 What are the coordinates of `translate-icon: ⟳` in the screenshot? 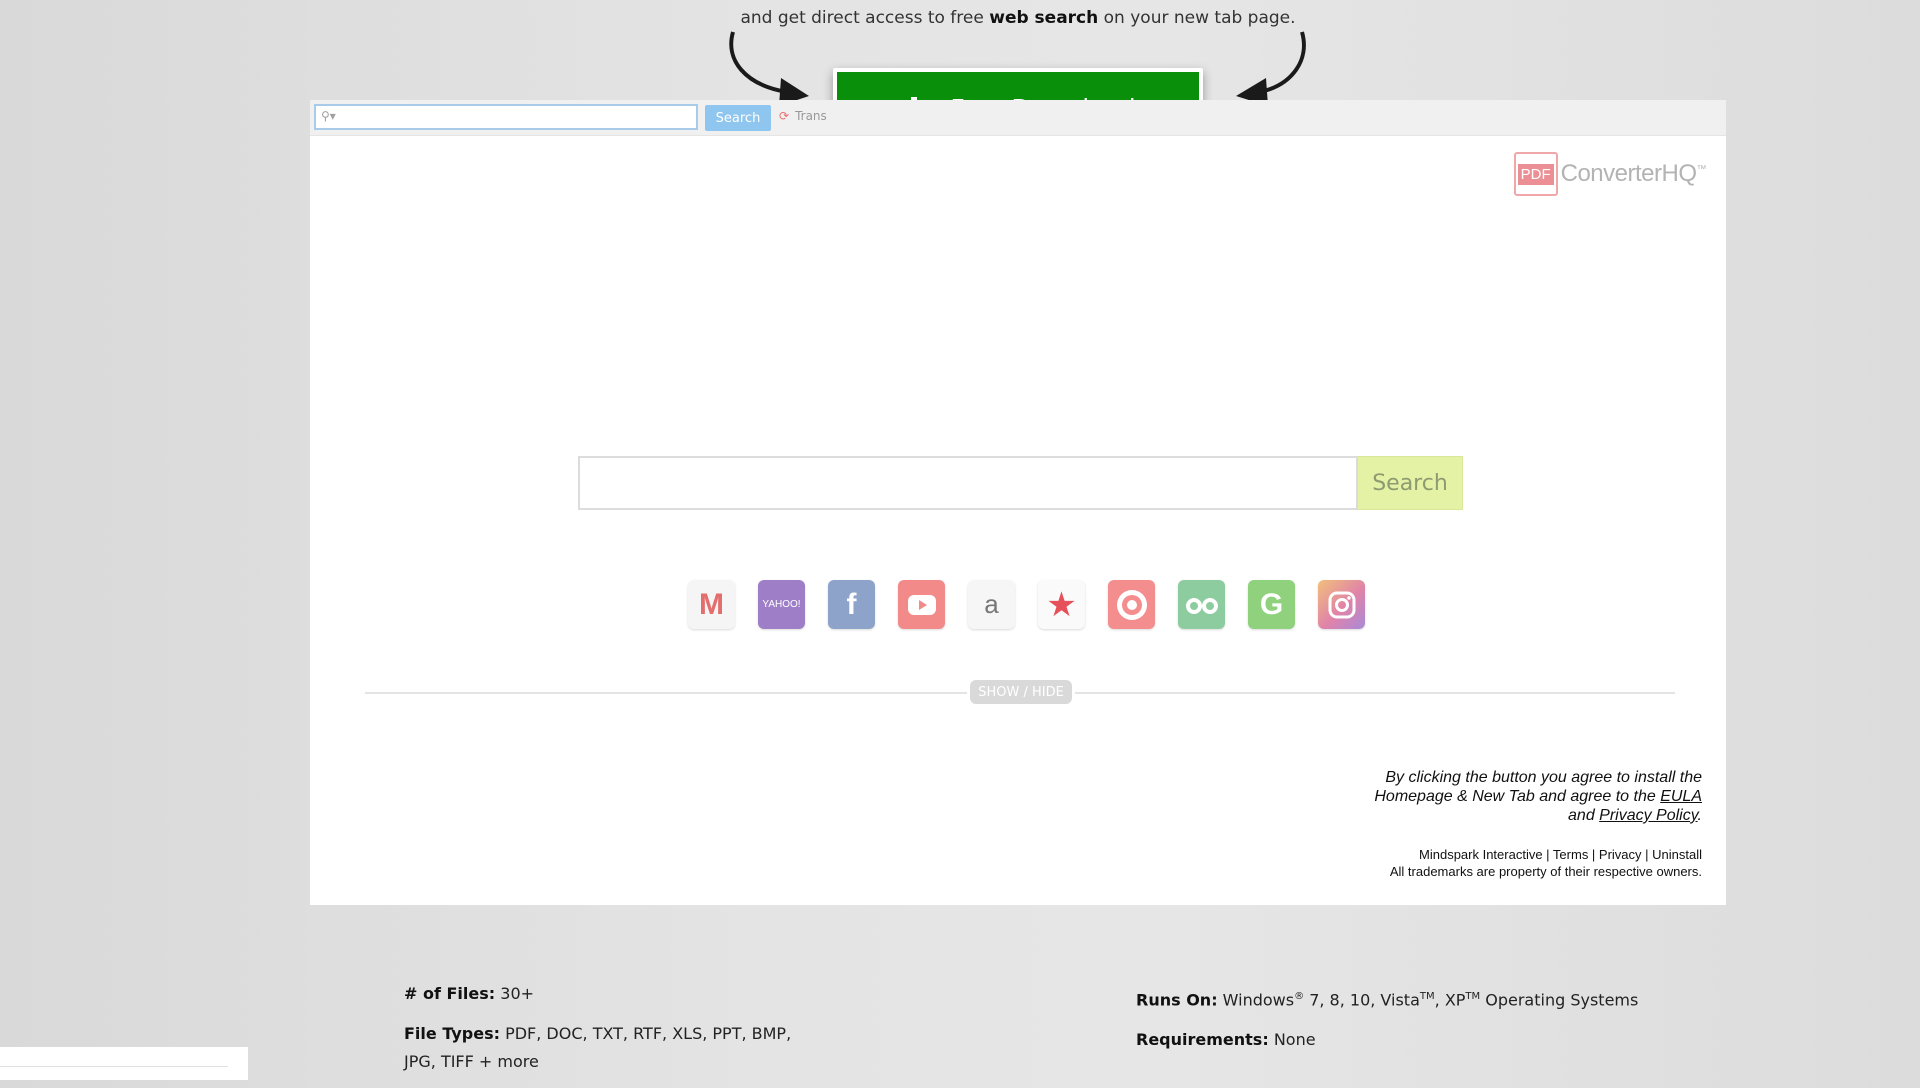 It's located at (784, 116).